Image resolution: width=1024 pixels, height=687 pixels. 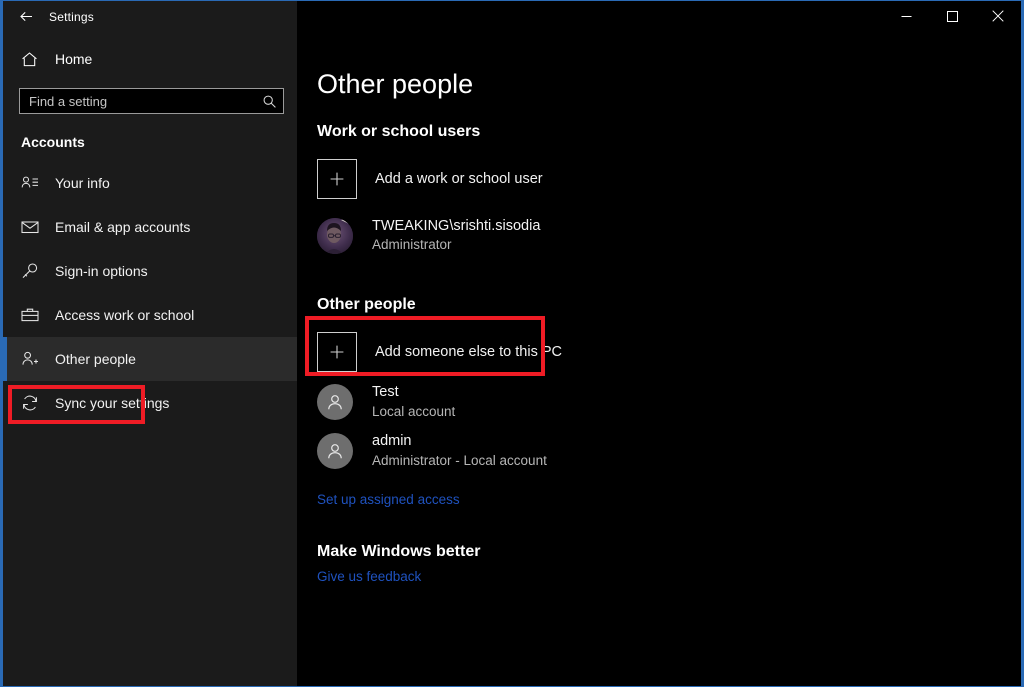 I want to click on sidebar-item-label: Your info, so click(x=82, y=183).